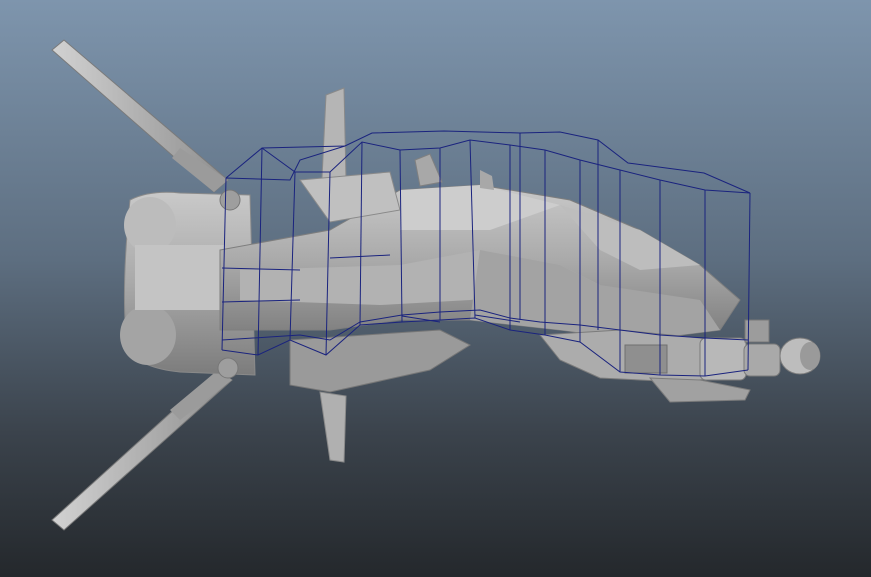 The width and height of the screenshot is (871, 577). What do you see at coordinates (333, 427) in the screenshot?
I see `bottom-fin` at bounding box center [333, 427].